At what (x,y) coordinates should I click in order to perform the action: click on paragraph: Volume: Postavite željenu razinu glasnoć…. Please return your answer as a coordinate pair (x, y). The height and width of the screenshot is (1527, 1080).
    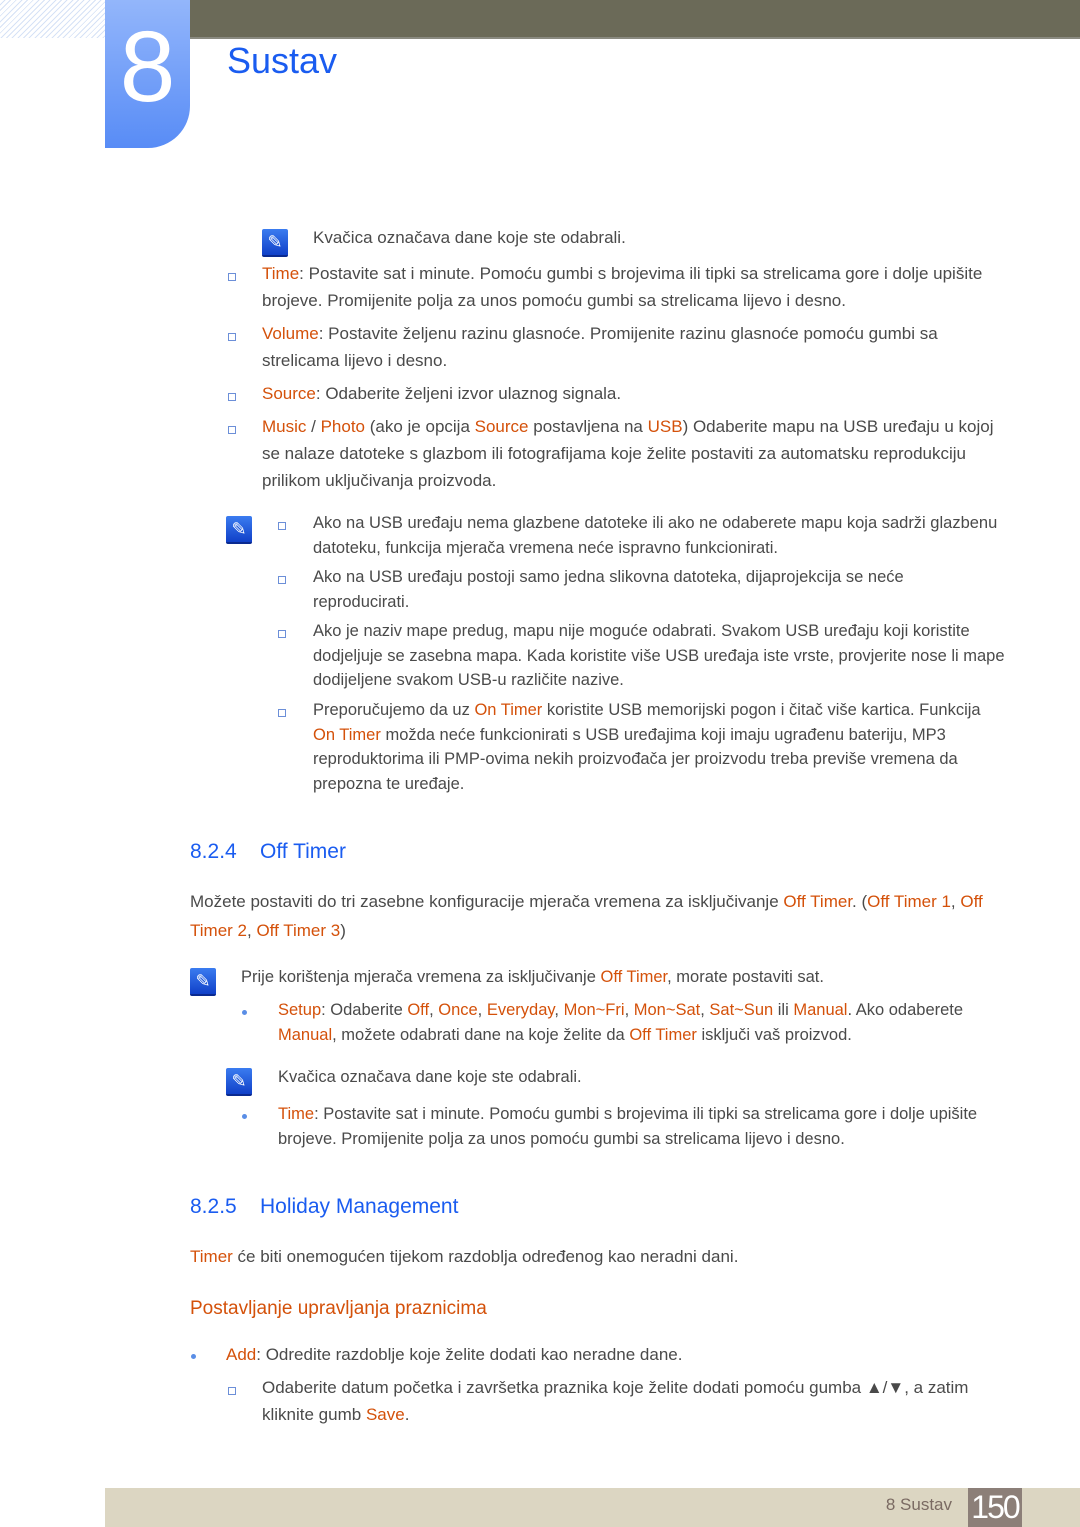
    Looking at the image, I should click on (622, 347).